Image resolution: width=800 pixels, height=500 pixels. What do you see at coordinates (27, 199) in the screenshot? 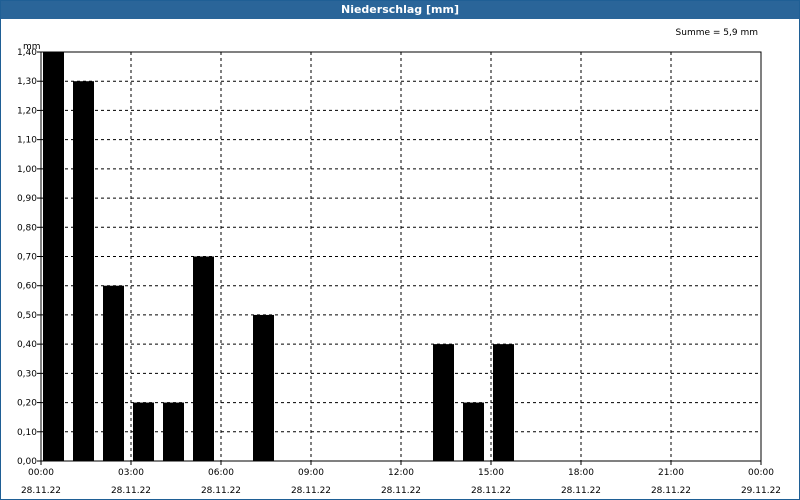
I see `y-tick-label: 0,90` at bounding box center [27, 199].